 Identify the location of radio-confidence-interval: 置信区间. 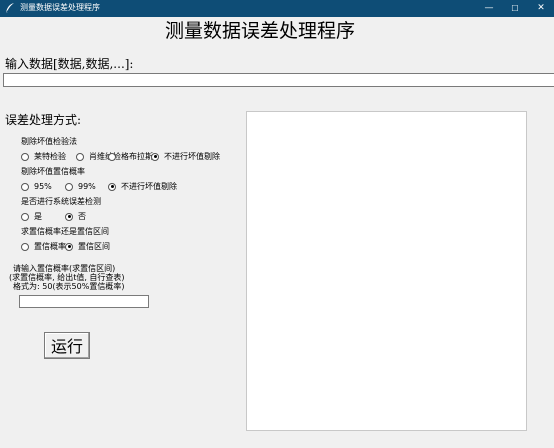
(87, 246).